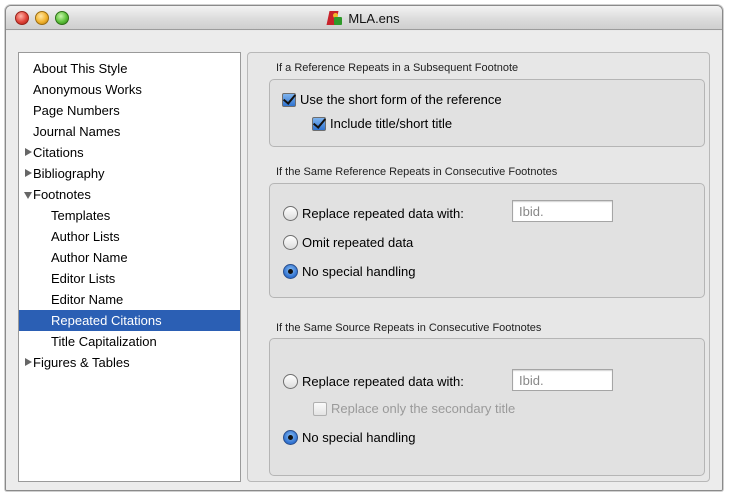 The image size is (730, 497). Describe the element at coordinates (320, 408) in the screenshot. I see `replace-secondary-title-checkbox` at that location.